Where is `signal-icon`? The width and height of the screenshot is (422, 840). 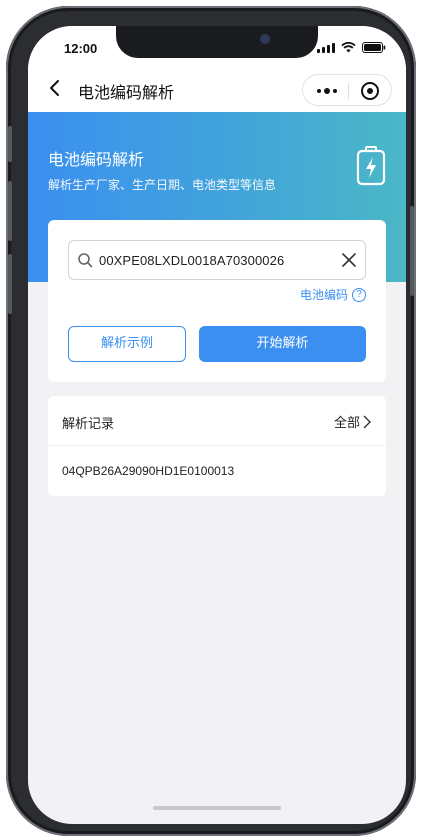
signal-icon is located at coordinates (326, 48).